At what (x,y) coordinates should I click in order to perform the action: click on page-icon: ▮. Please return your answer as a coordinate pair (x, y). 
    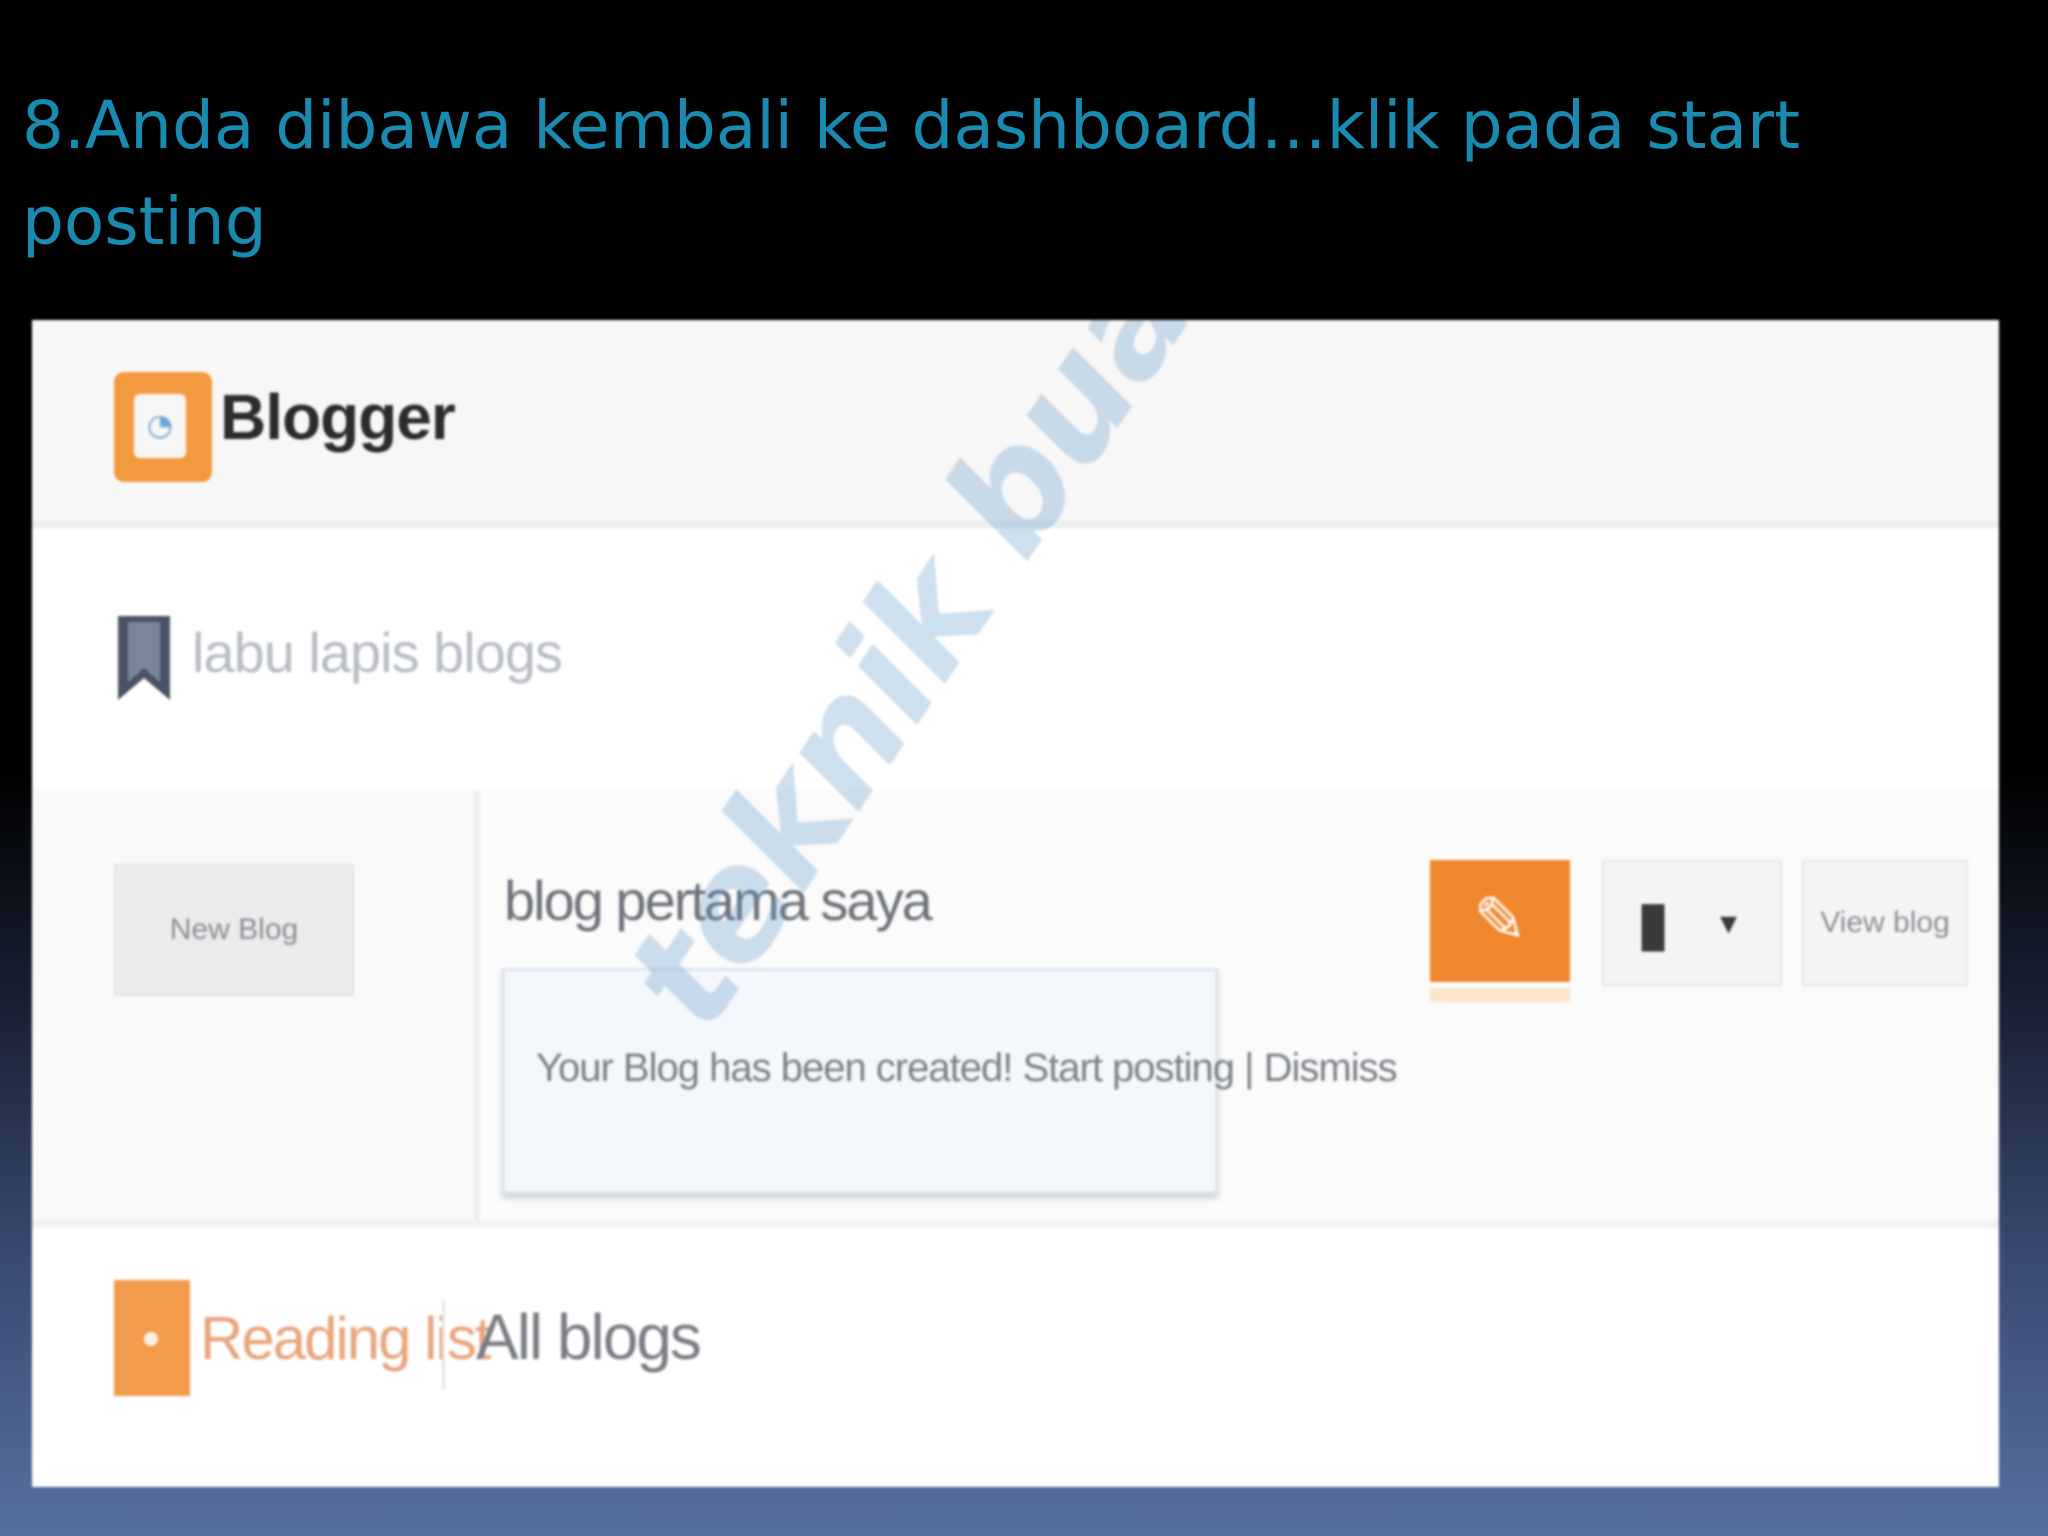
    Looking at the image, I should click on (1653, 922).